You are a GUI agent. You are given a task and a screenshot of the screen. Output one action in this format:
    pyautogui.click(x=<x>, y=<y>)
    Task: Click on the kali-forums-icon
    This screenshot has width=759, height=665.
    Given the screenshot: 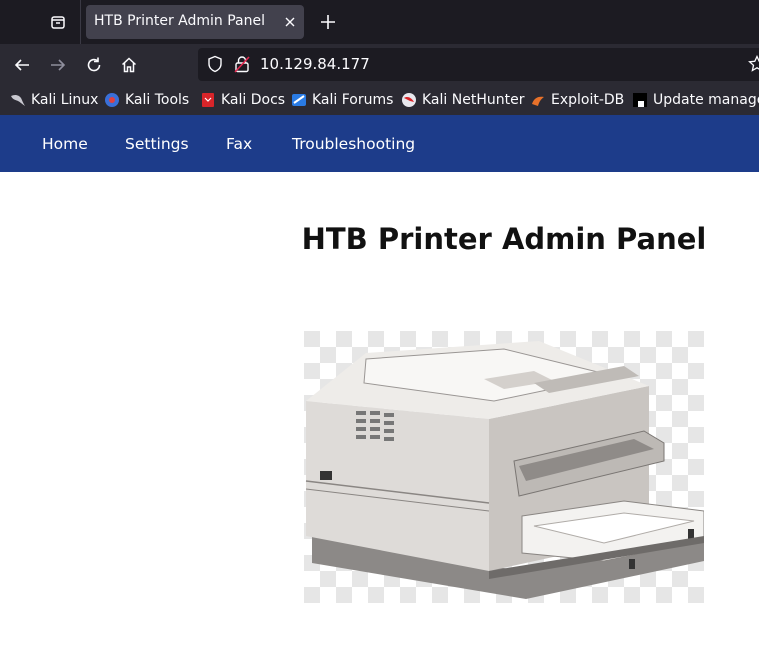 What is the action you would take?
    pyautogui.click(x=299, y=100)
    